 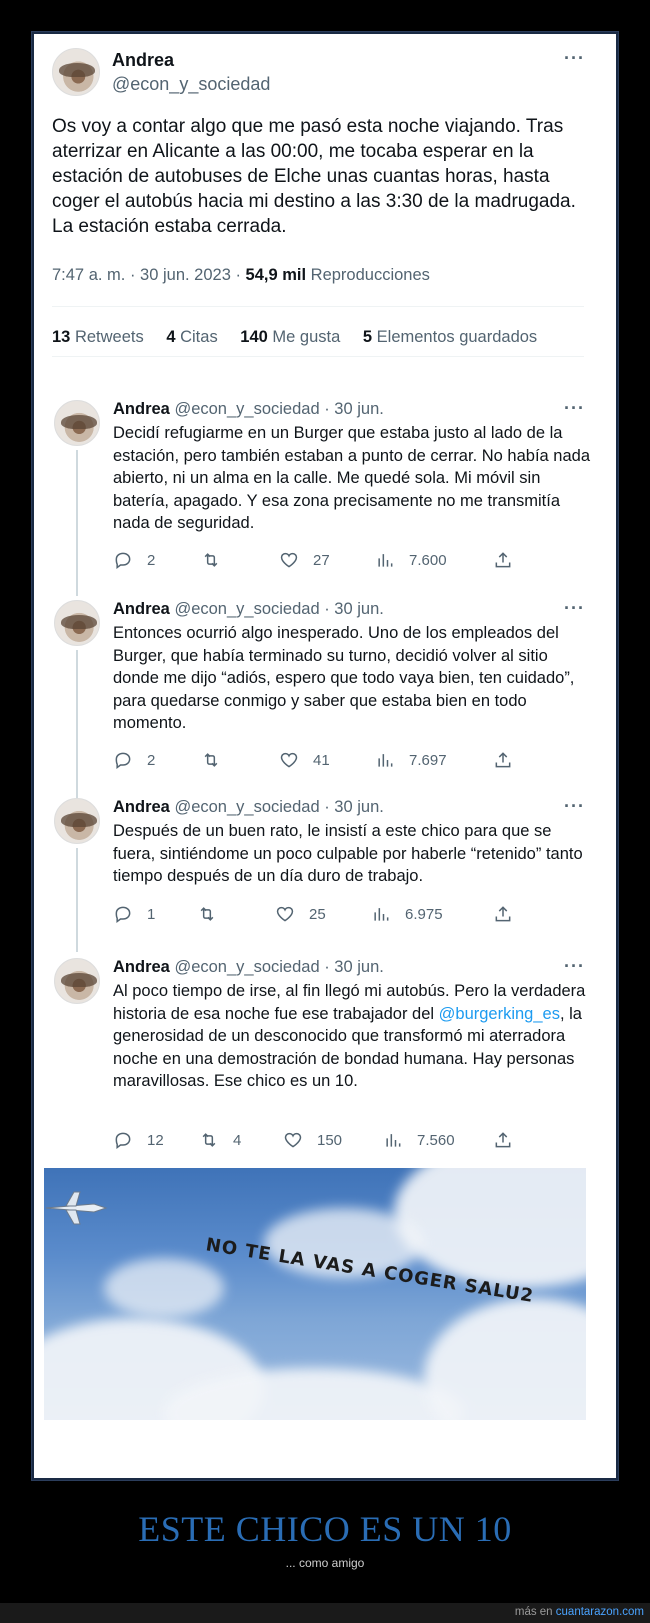 What do you see at coordinates (600, 1612) in the screenshot?
I see `site-link: cuantarazon.com` at bounding box center [600, 1612].